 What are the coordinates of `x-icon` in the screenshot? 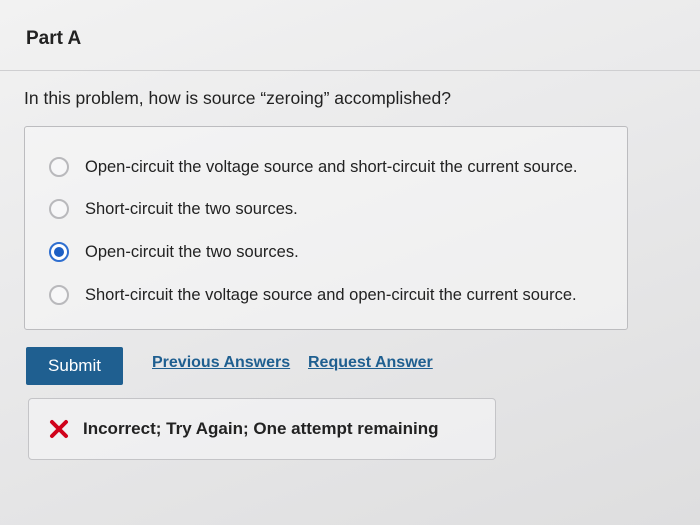 It's located at (59, 429).